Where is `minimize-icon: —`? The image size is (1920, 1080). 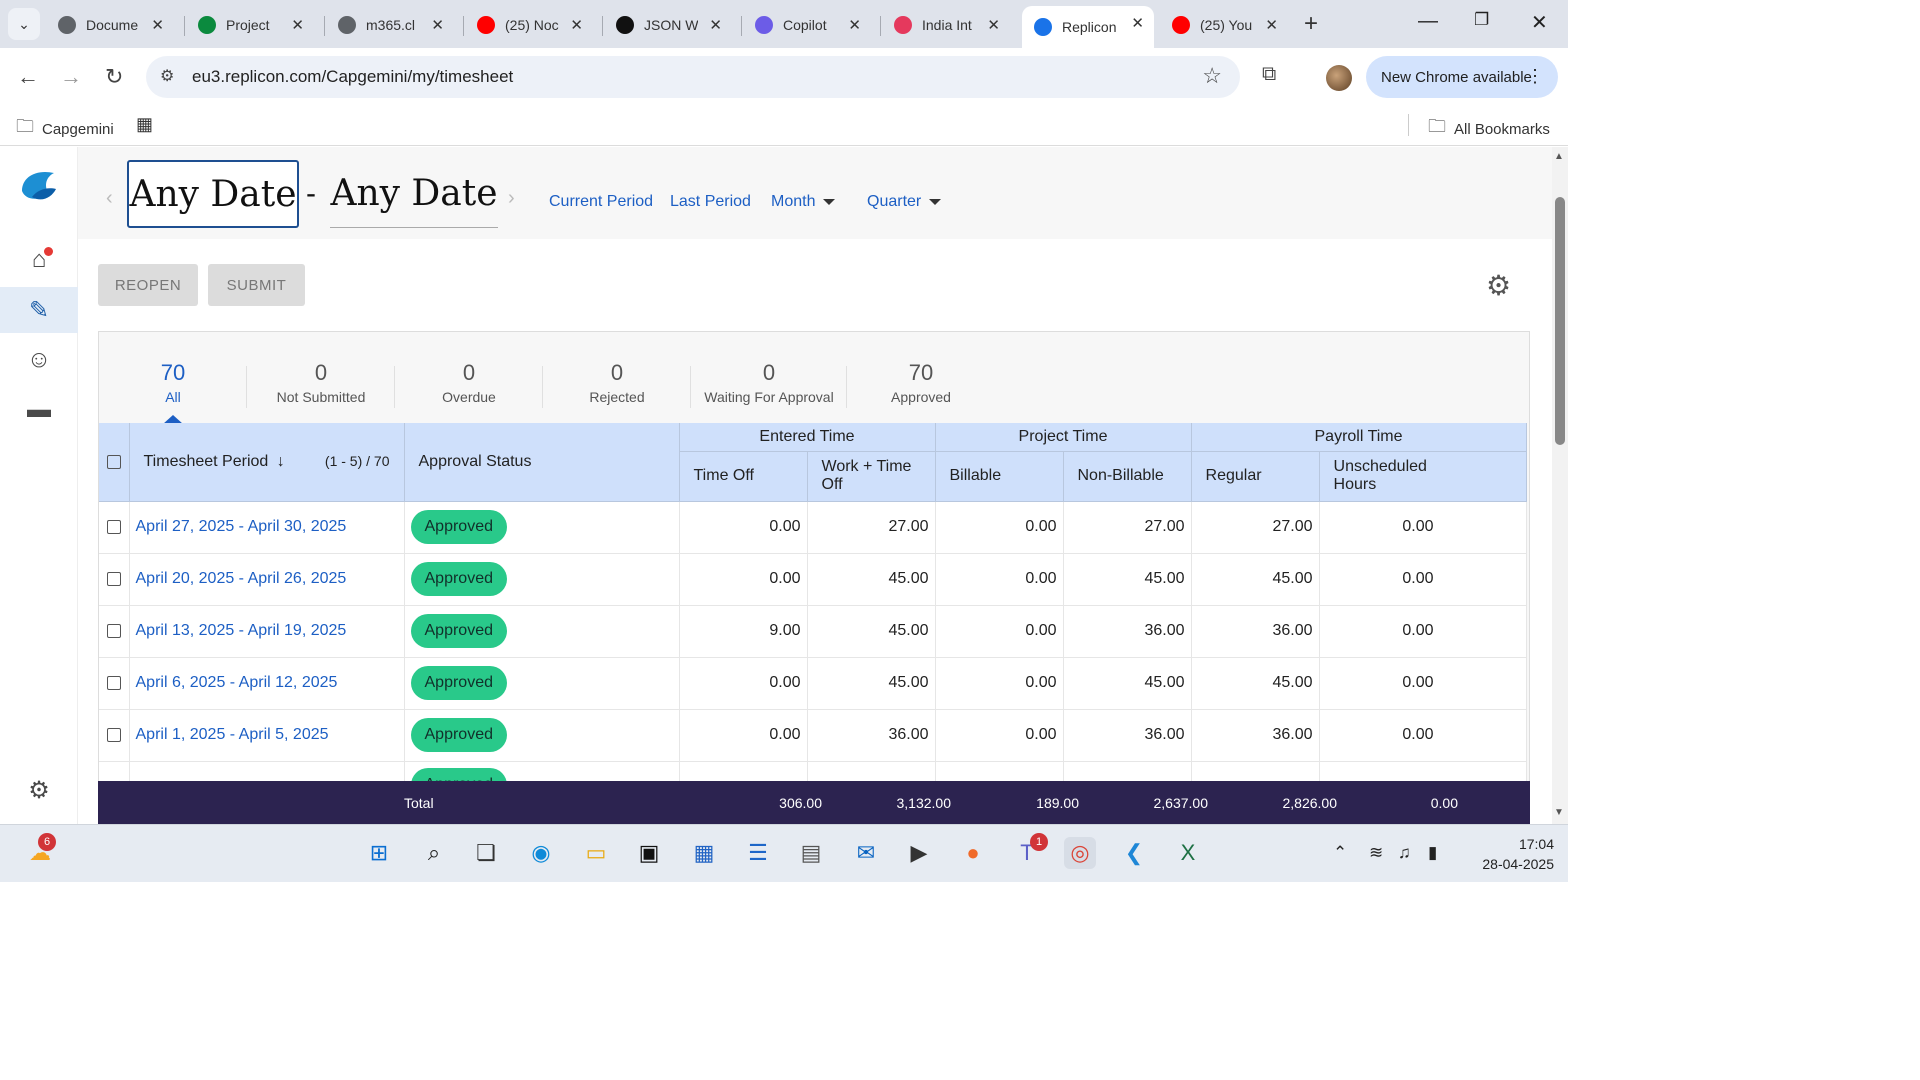 minimize-icon: — is located at coordinates (1428, 21).